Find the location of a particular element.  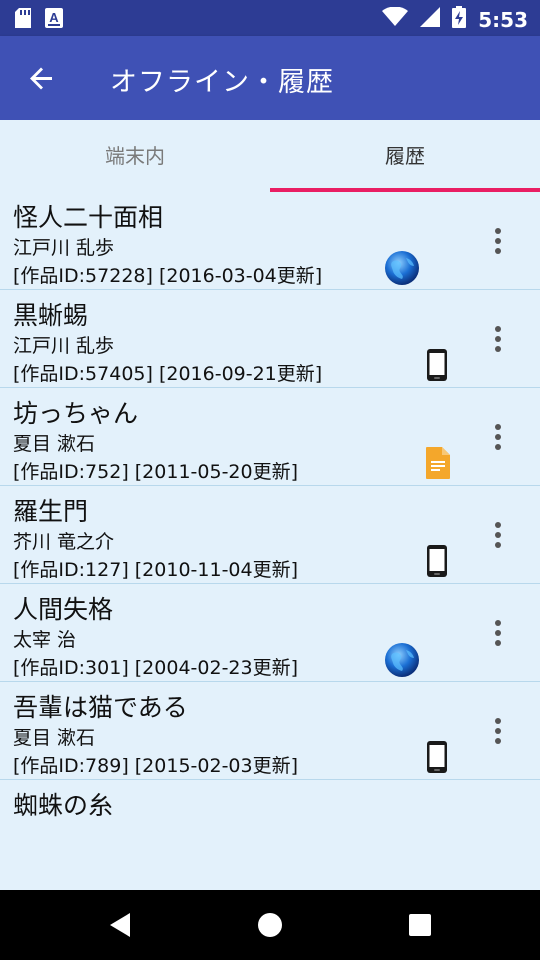

status-bar: A 5:53 is located at coordinates (270, 18).